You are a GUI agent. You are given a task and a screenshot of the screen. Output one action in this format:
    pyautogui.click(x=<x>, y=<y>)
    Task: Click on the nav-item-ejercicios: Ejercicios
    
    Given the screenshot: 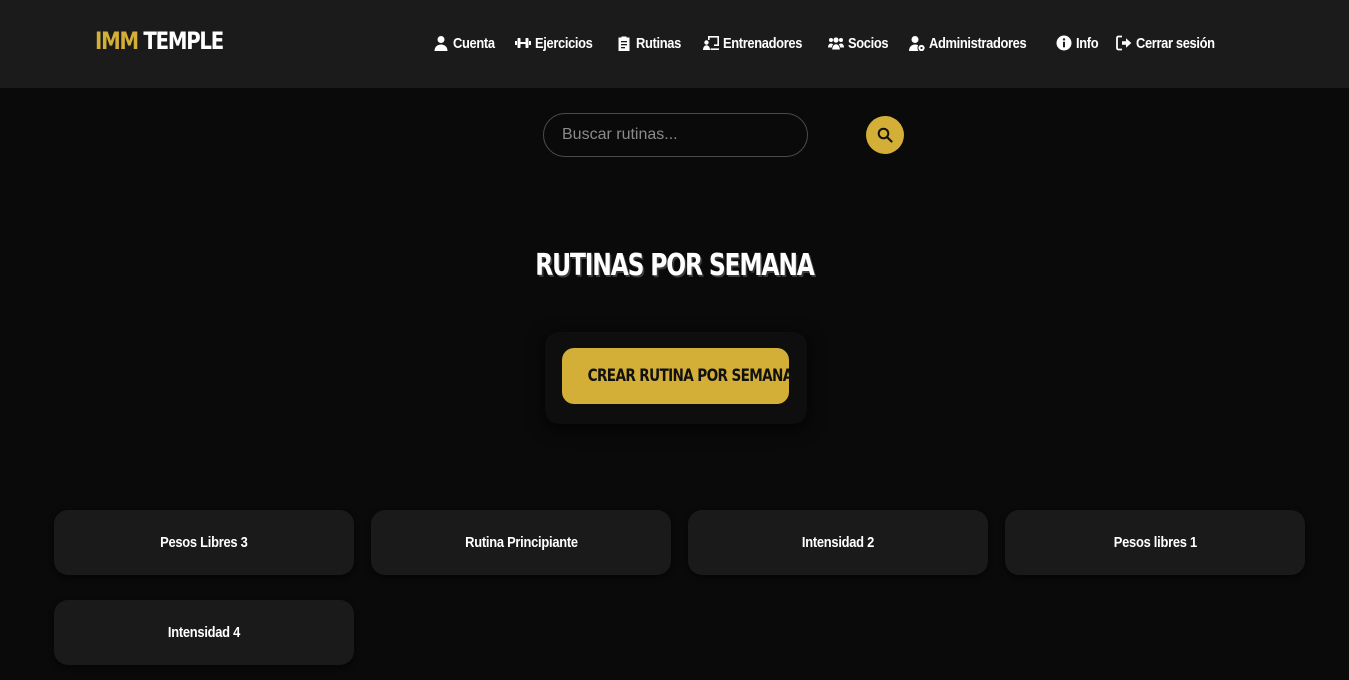 What is the action you would take?
    pyautogui.click(x=554, y=43)
    